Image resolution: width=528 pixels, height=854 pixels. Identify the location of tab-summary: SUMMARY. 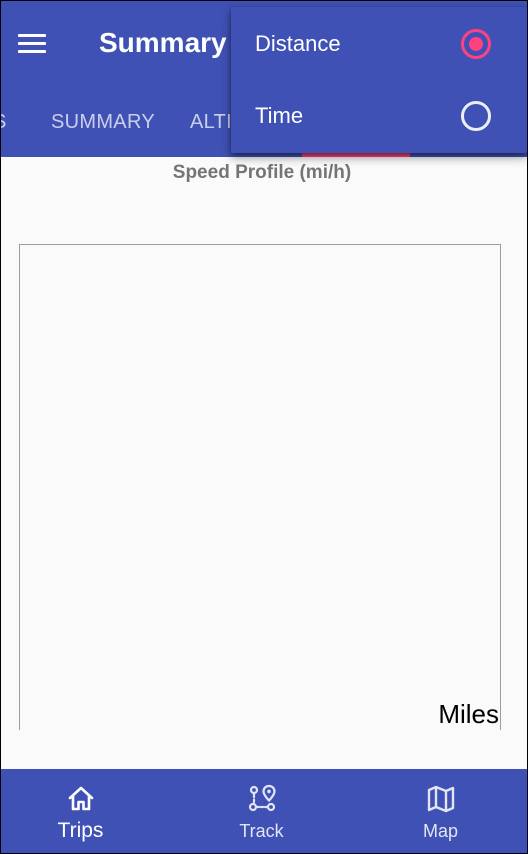
(103, 122).